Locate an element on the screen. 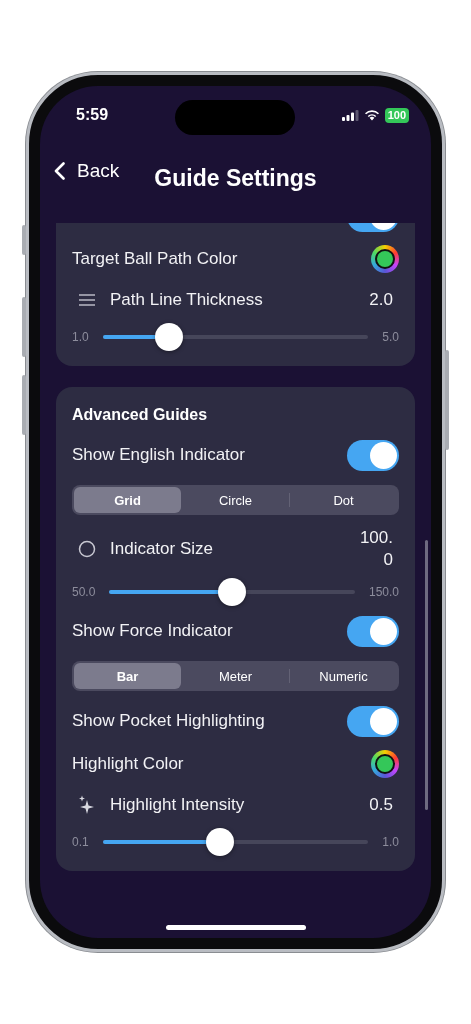 The width and height of the screenshot is (471, 1024). setting-label: Highlight Color is located at coordinates (128, 764).